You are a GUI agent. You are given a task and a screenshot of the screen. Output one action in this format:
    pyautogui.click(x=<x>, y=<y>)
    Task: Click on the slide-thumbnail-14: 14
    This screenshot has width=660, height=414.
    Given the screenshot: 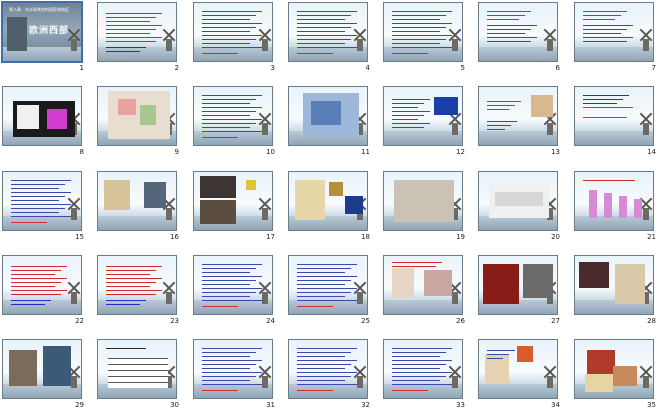 What is the action you would take?
    pyautogui.click(x=616, y=120)
    